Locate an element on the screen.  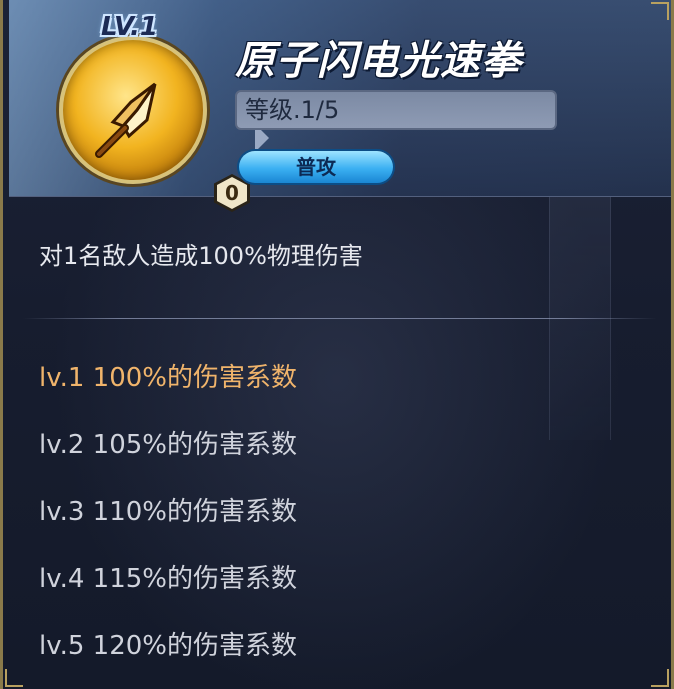
skill-name: 原子闪电光速拳 is located at coordinates (378, 61).